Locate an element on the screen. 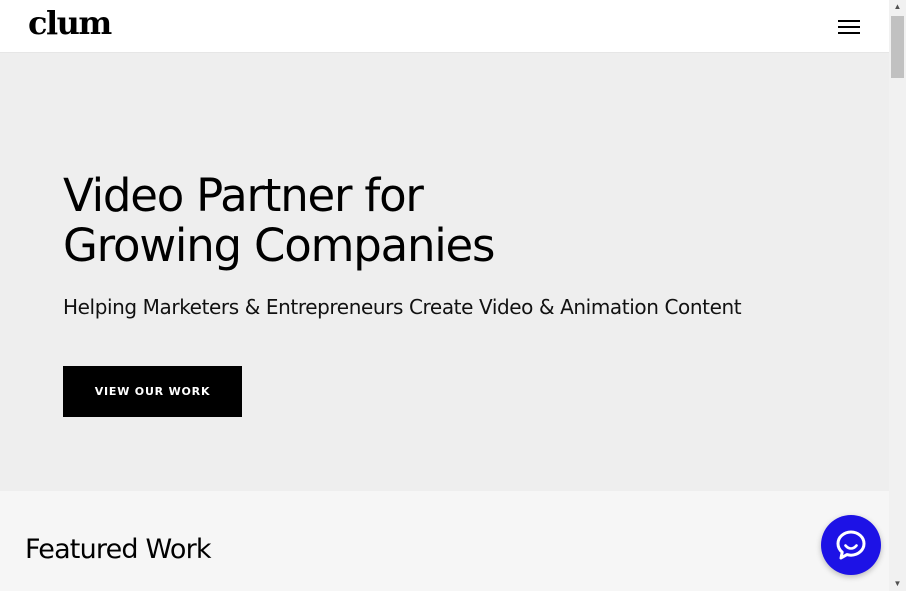 The width and height of the screenshot is (906, 591). hero-title-line-2: Growing Companies is located at coordinates (279, 245).